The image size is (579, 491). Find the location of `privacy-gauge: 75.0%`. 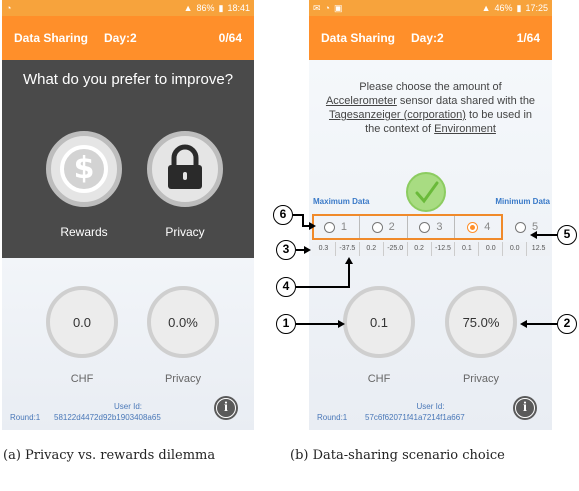

privacy-gauge: 75.0% is located at coordinates (481, 322).